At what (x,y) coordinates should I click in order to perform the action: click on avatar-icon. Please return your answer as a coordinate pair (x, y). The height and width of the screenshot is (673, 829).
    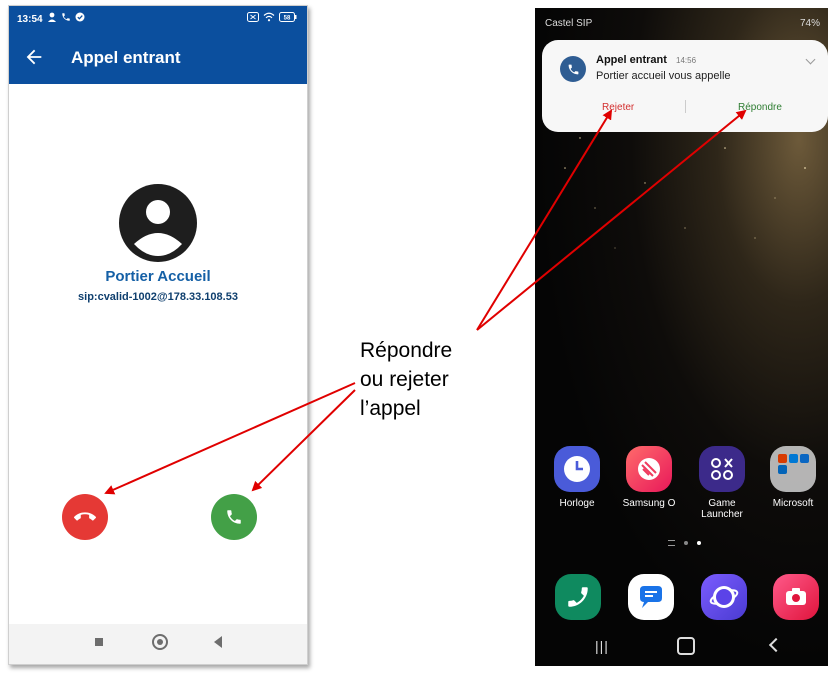
    Looking at the image, I should click on (158, 223).